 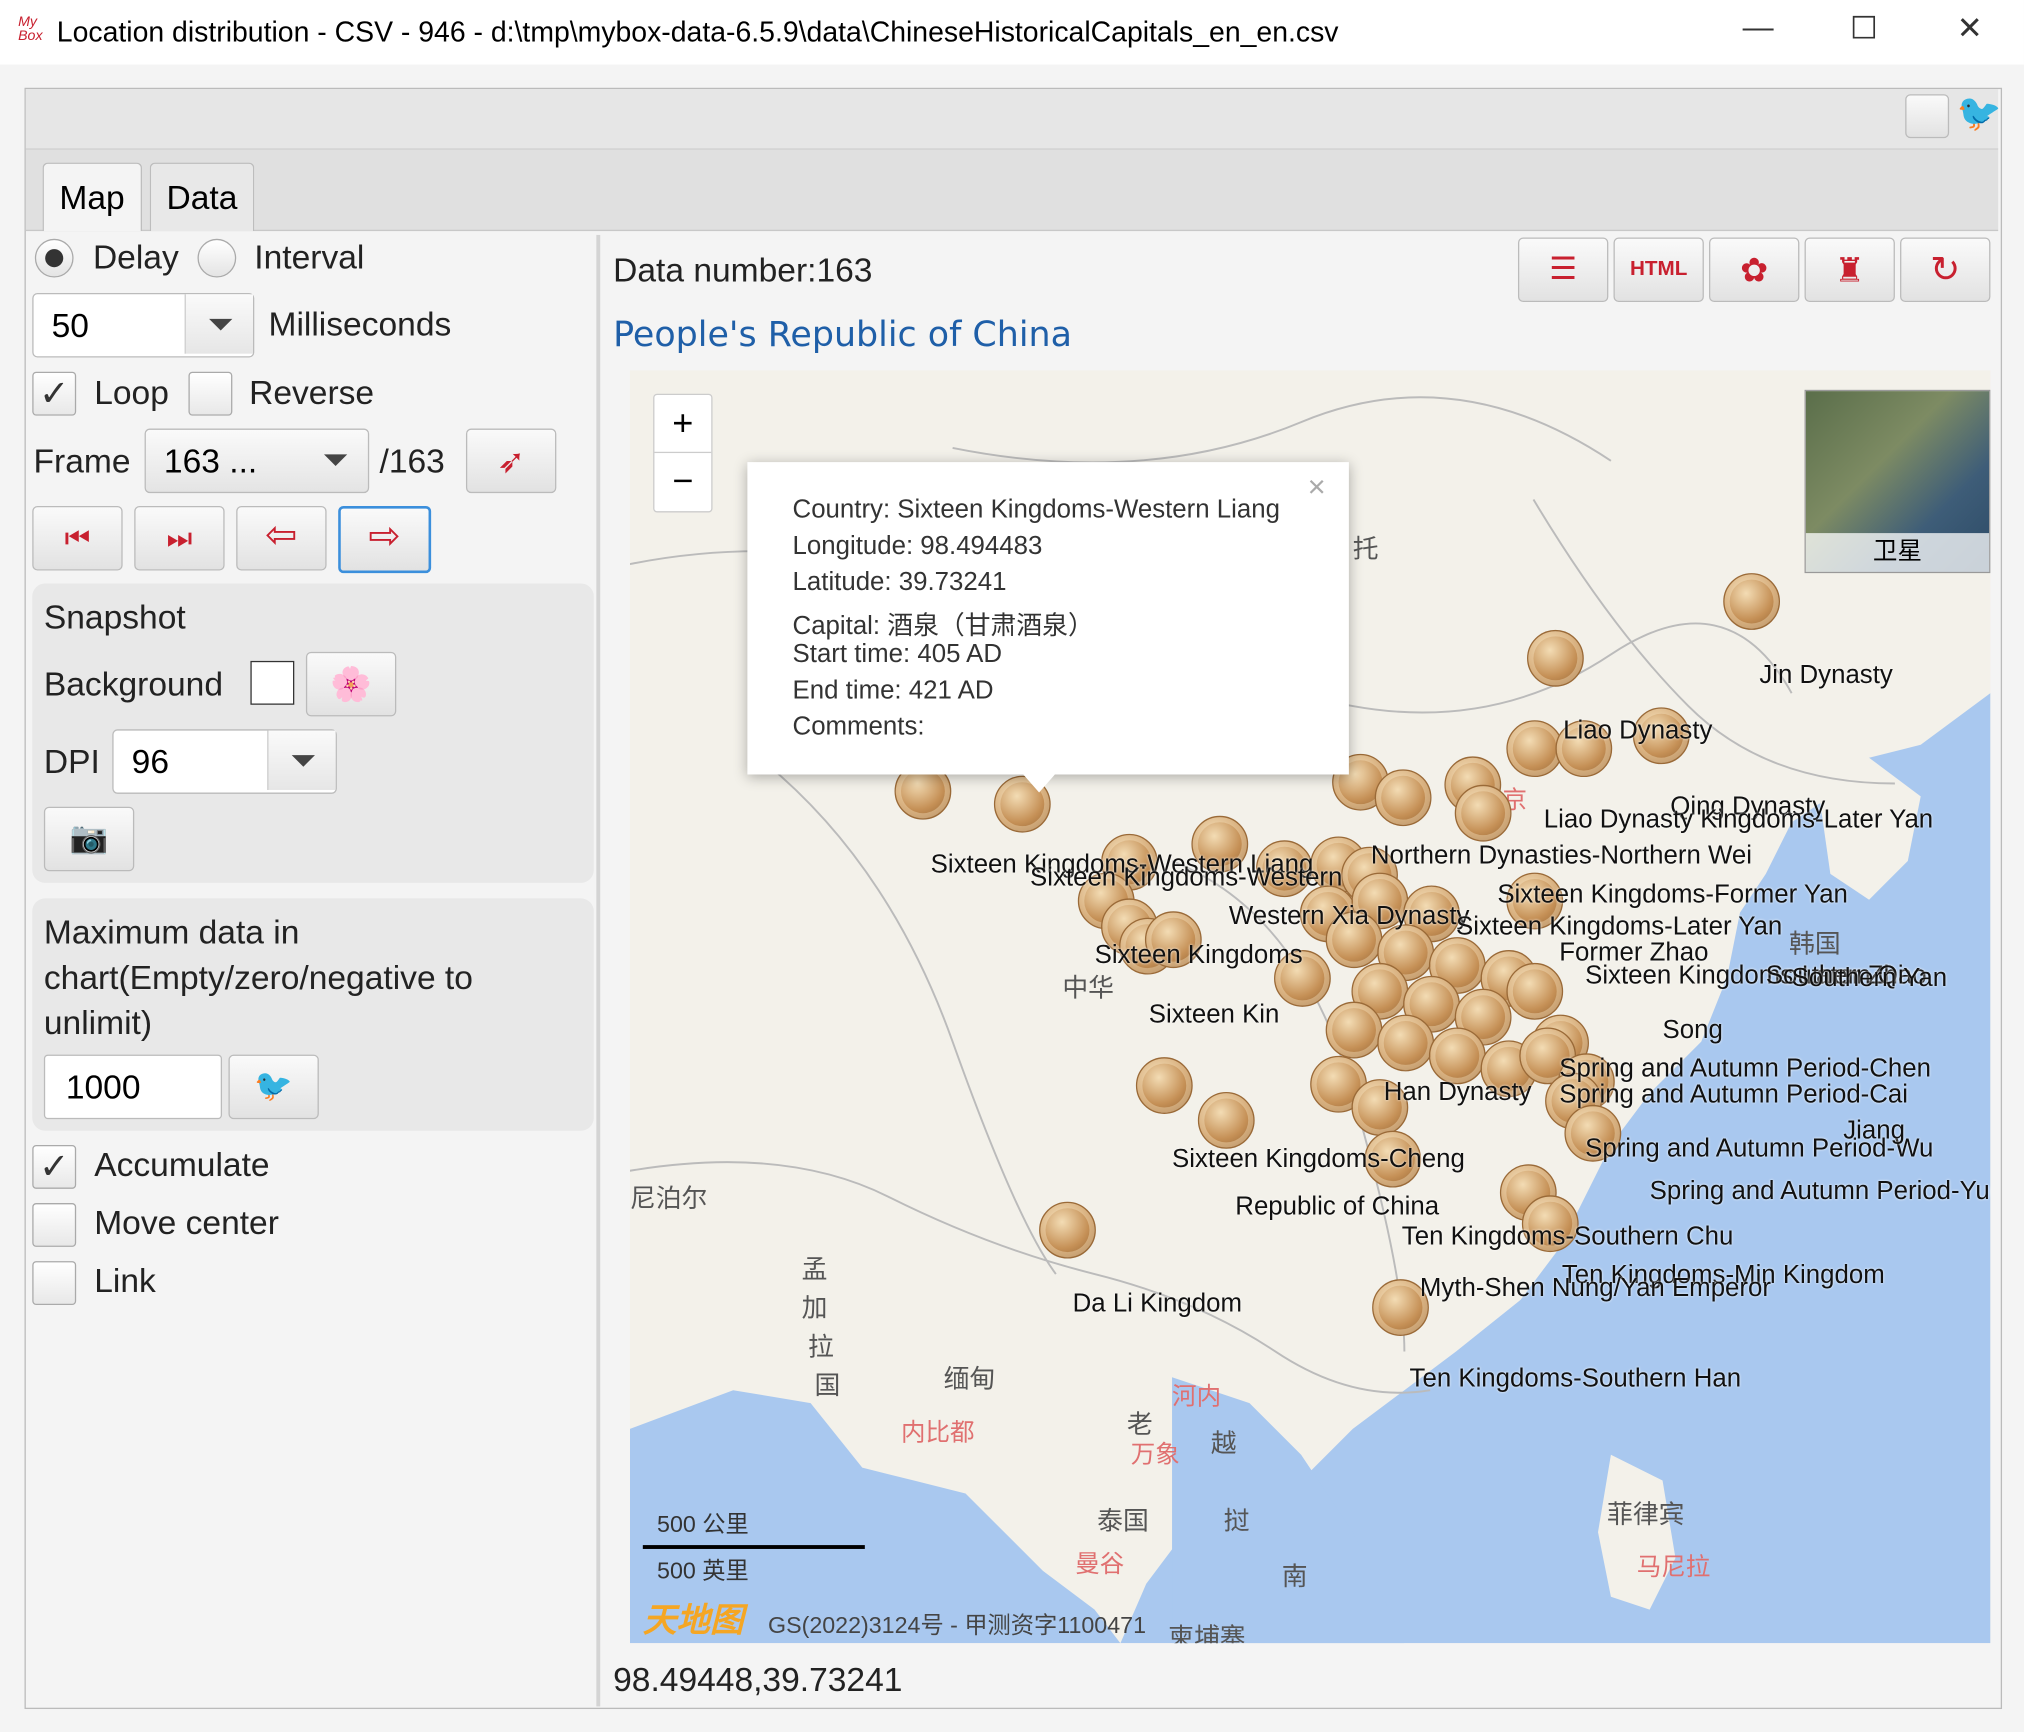 What do you see at coordinates (143, 325) in the screenshot?
I see `delay-combo: 50` at bounding box center [143, 325].